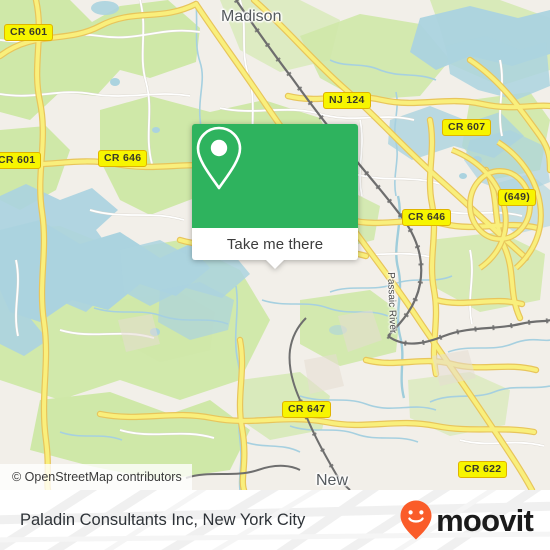 The image size is (550, 550). I want to click on place-label-madison: Madison, so click(251, 16).